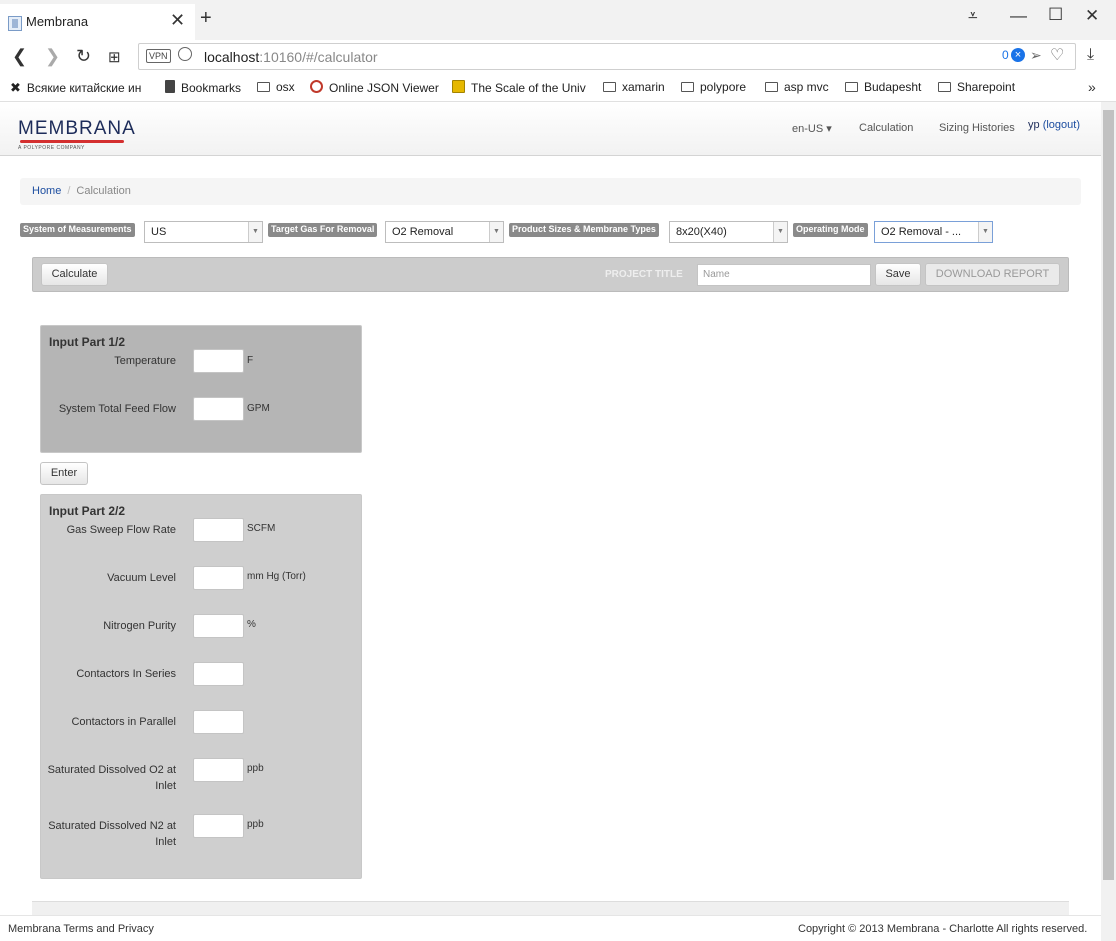  I want to click on target-gas-label: Target Gas For Removal, so click(323, 230).